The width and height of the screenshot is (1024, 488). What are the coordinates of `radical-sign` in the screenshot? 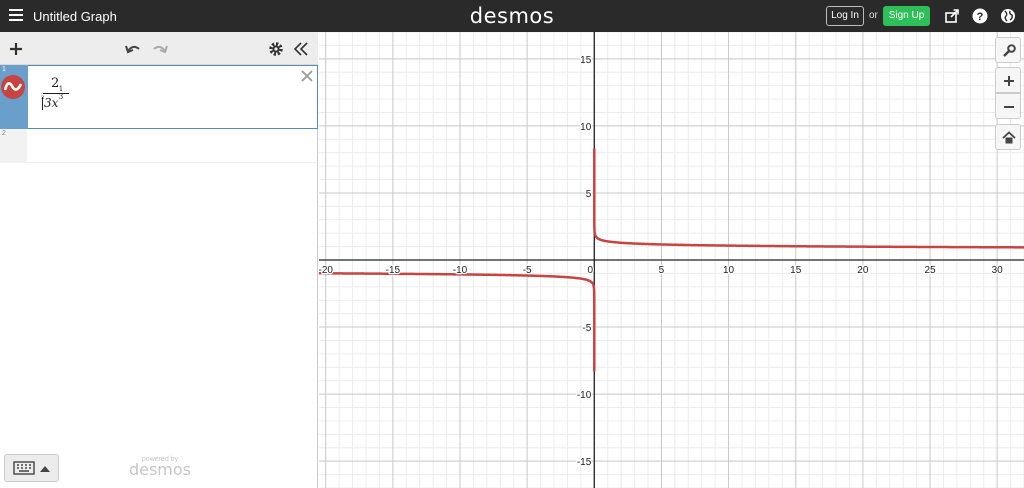 It's located at (42, 103).